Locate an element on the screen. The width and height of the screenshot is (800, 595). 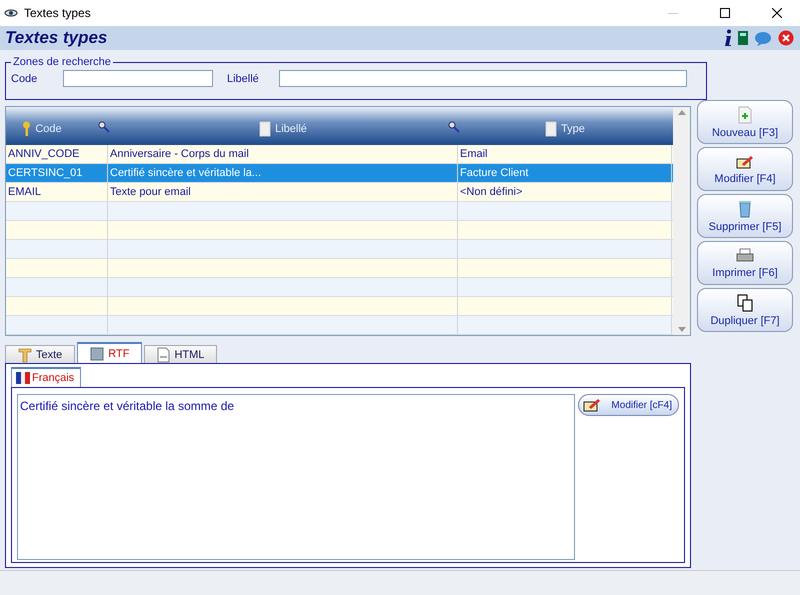
table-cell: CERTSINC_01 is located at coordinates (57, 173).